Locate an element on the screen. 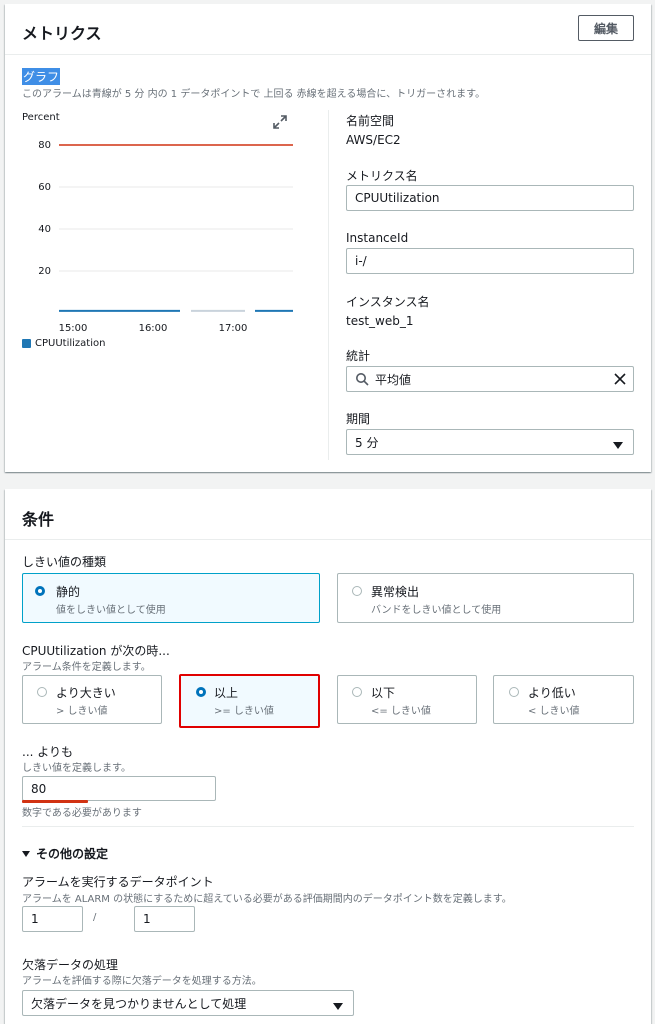 Image resolution: width=655 pixels, height=1024 pixels. clear-icon is located at coordinates (620, 379).